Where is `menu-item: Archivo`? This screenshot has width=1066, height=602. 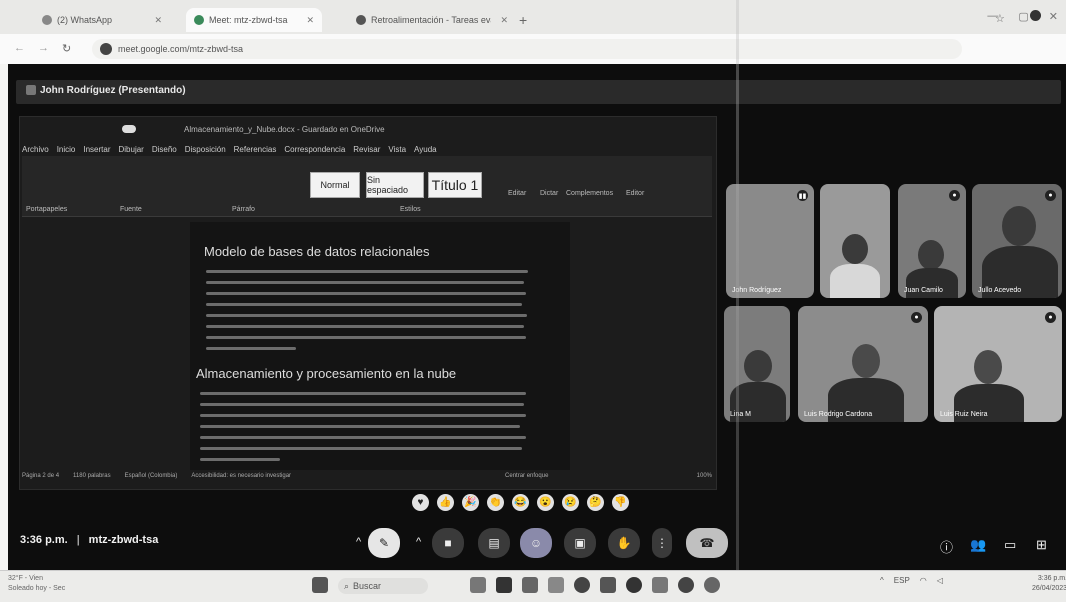 menu-item: Archivo is located at coordinates (35, 149).